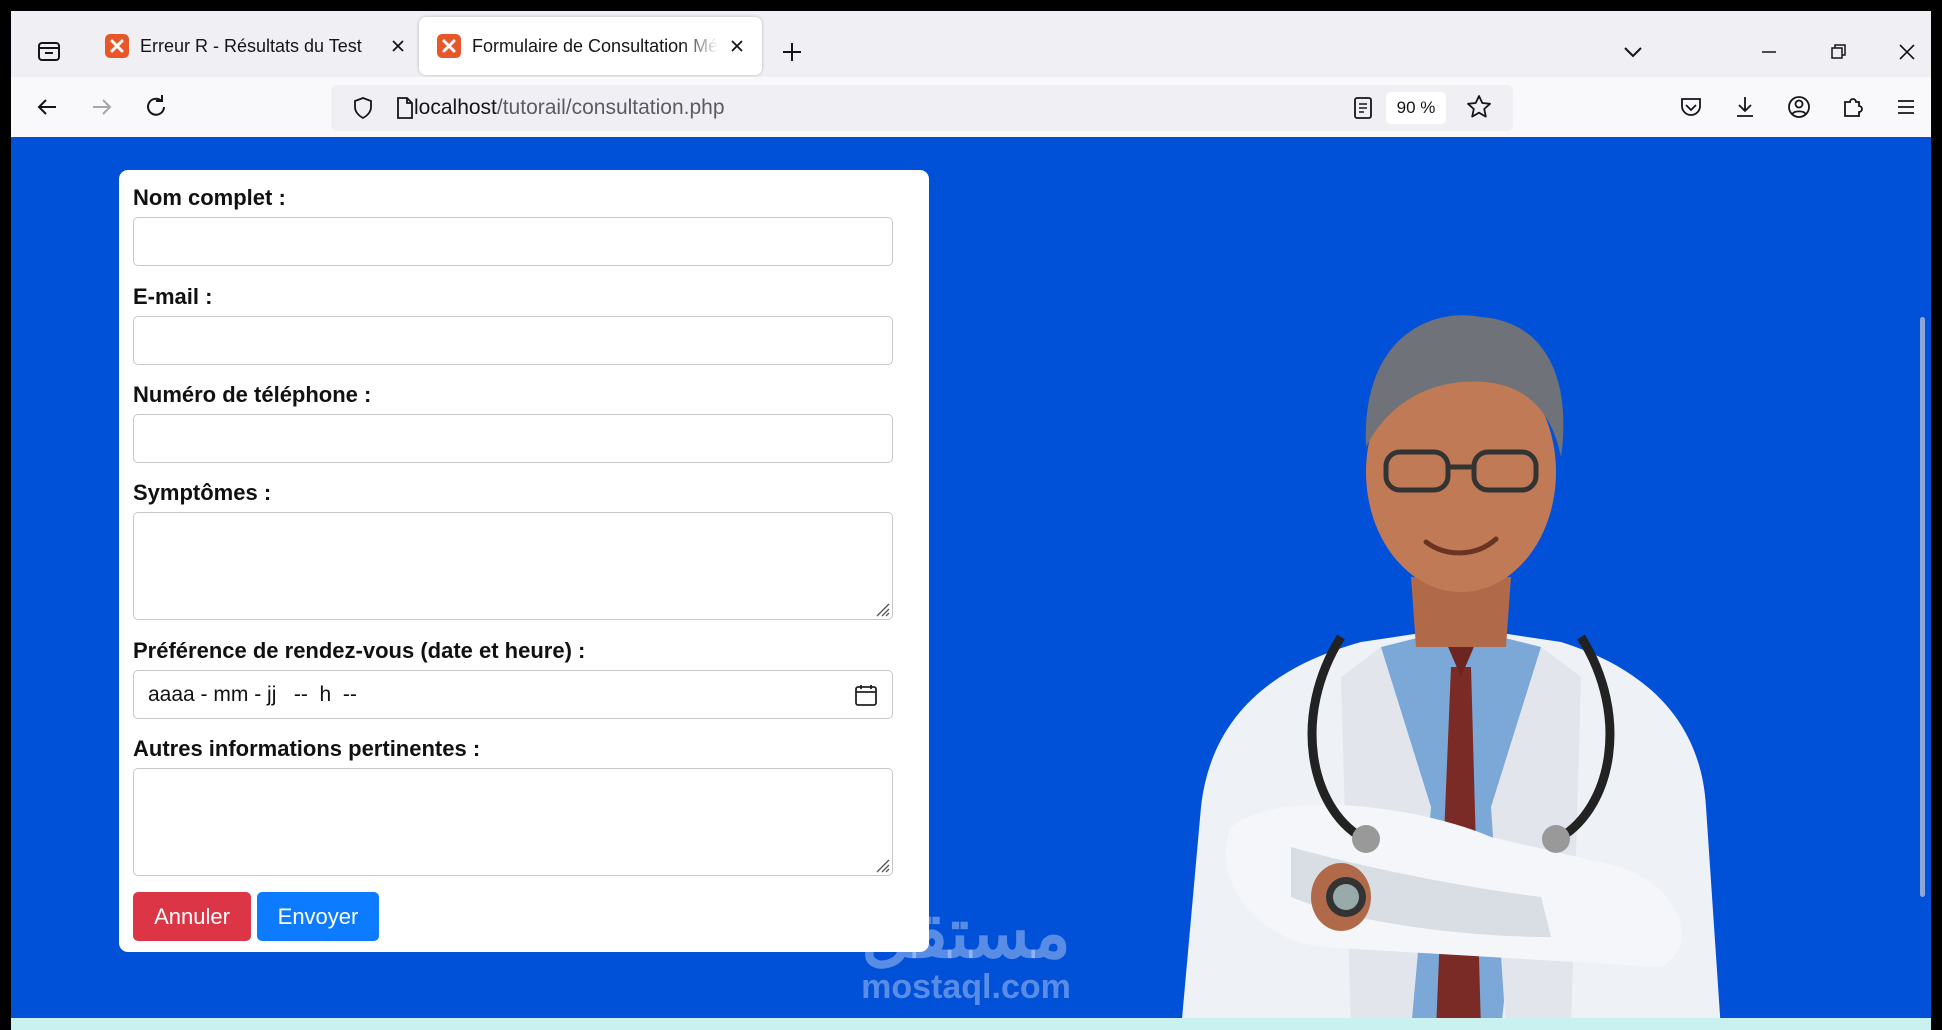 The width and height of the screenshot is (1942, 1030). I want to click on navigation-toolbar: localhost/tutorail/consultation.php 90 %, so click(971, 107).